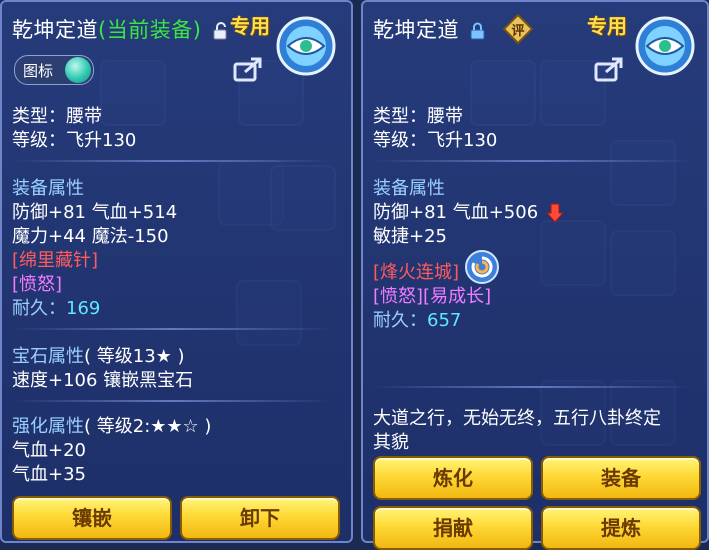 The height and width of the screenshot is (550, 709). What do you see at coordinates (260, 518) in the screenshot?
I see `unequip-button: 卸下` at bounding box center [260, 518].